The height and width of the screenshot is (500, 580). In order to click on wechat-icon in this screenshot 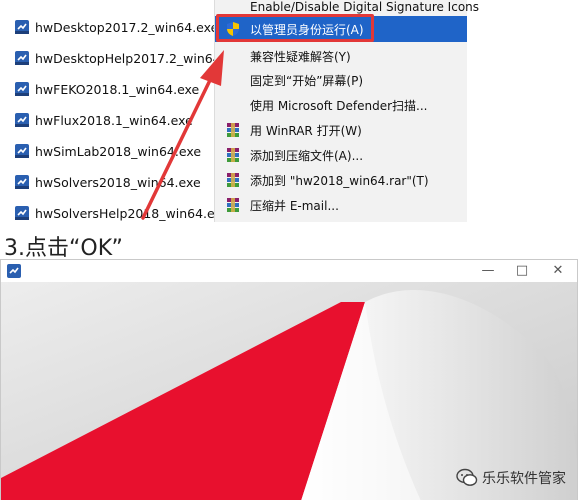, I will do `click(467, 478)`.